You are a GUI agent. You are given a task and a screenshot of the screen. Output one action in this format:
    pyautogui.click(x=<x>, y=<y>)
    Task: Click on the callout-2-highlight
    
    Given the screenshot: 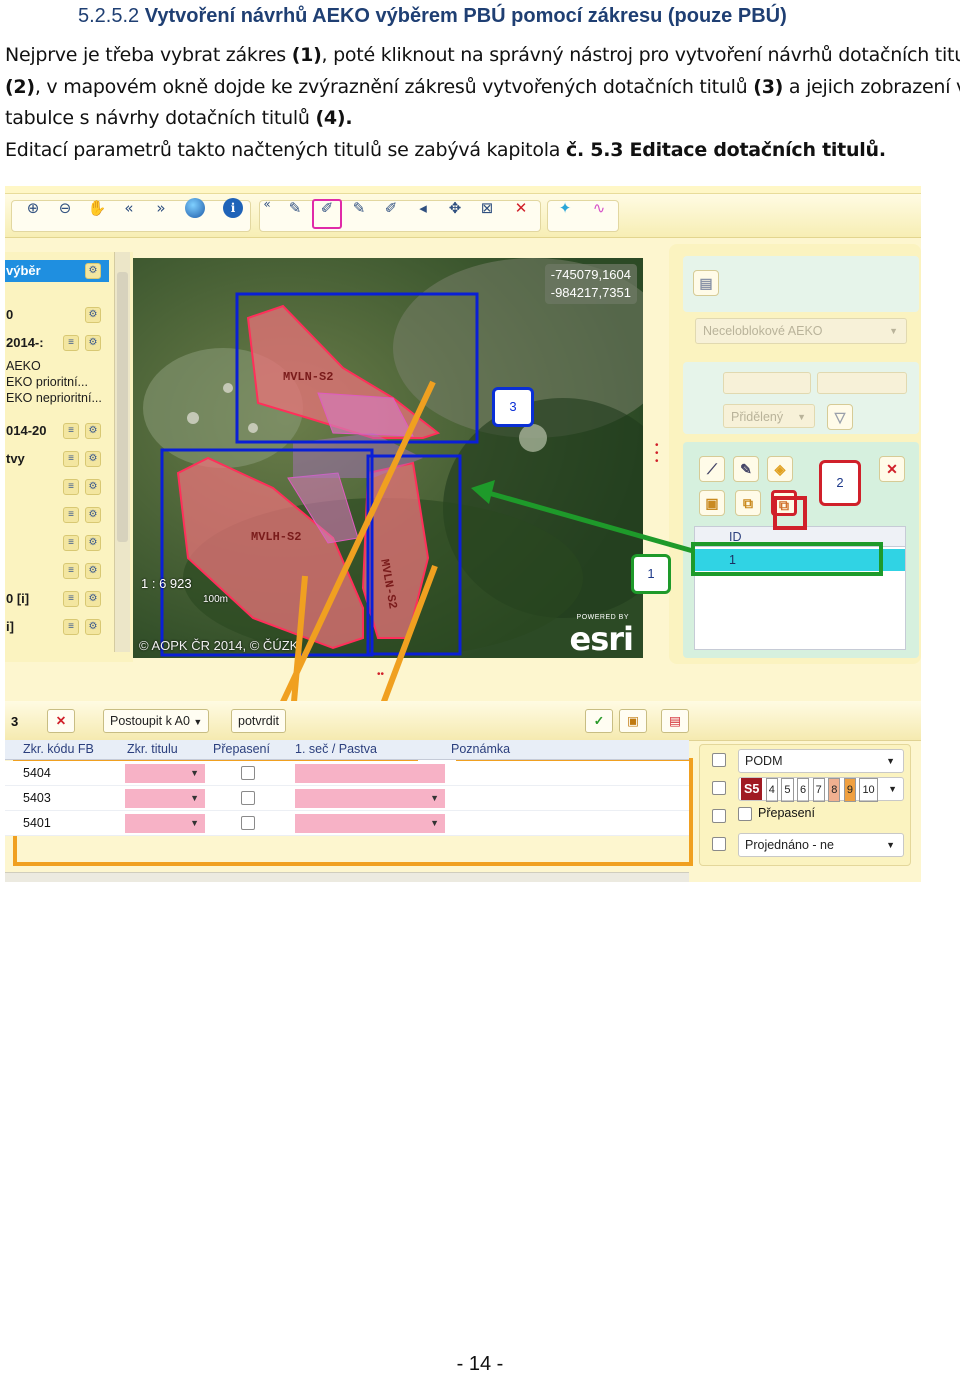 What is the action you would take?
    pyautogui.click(x=790, y=513)
    